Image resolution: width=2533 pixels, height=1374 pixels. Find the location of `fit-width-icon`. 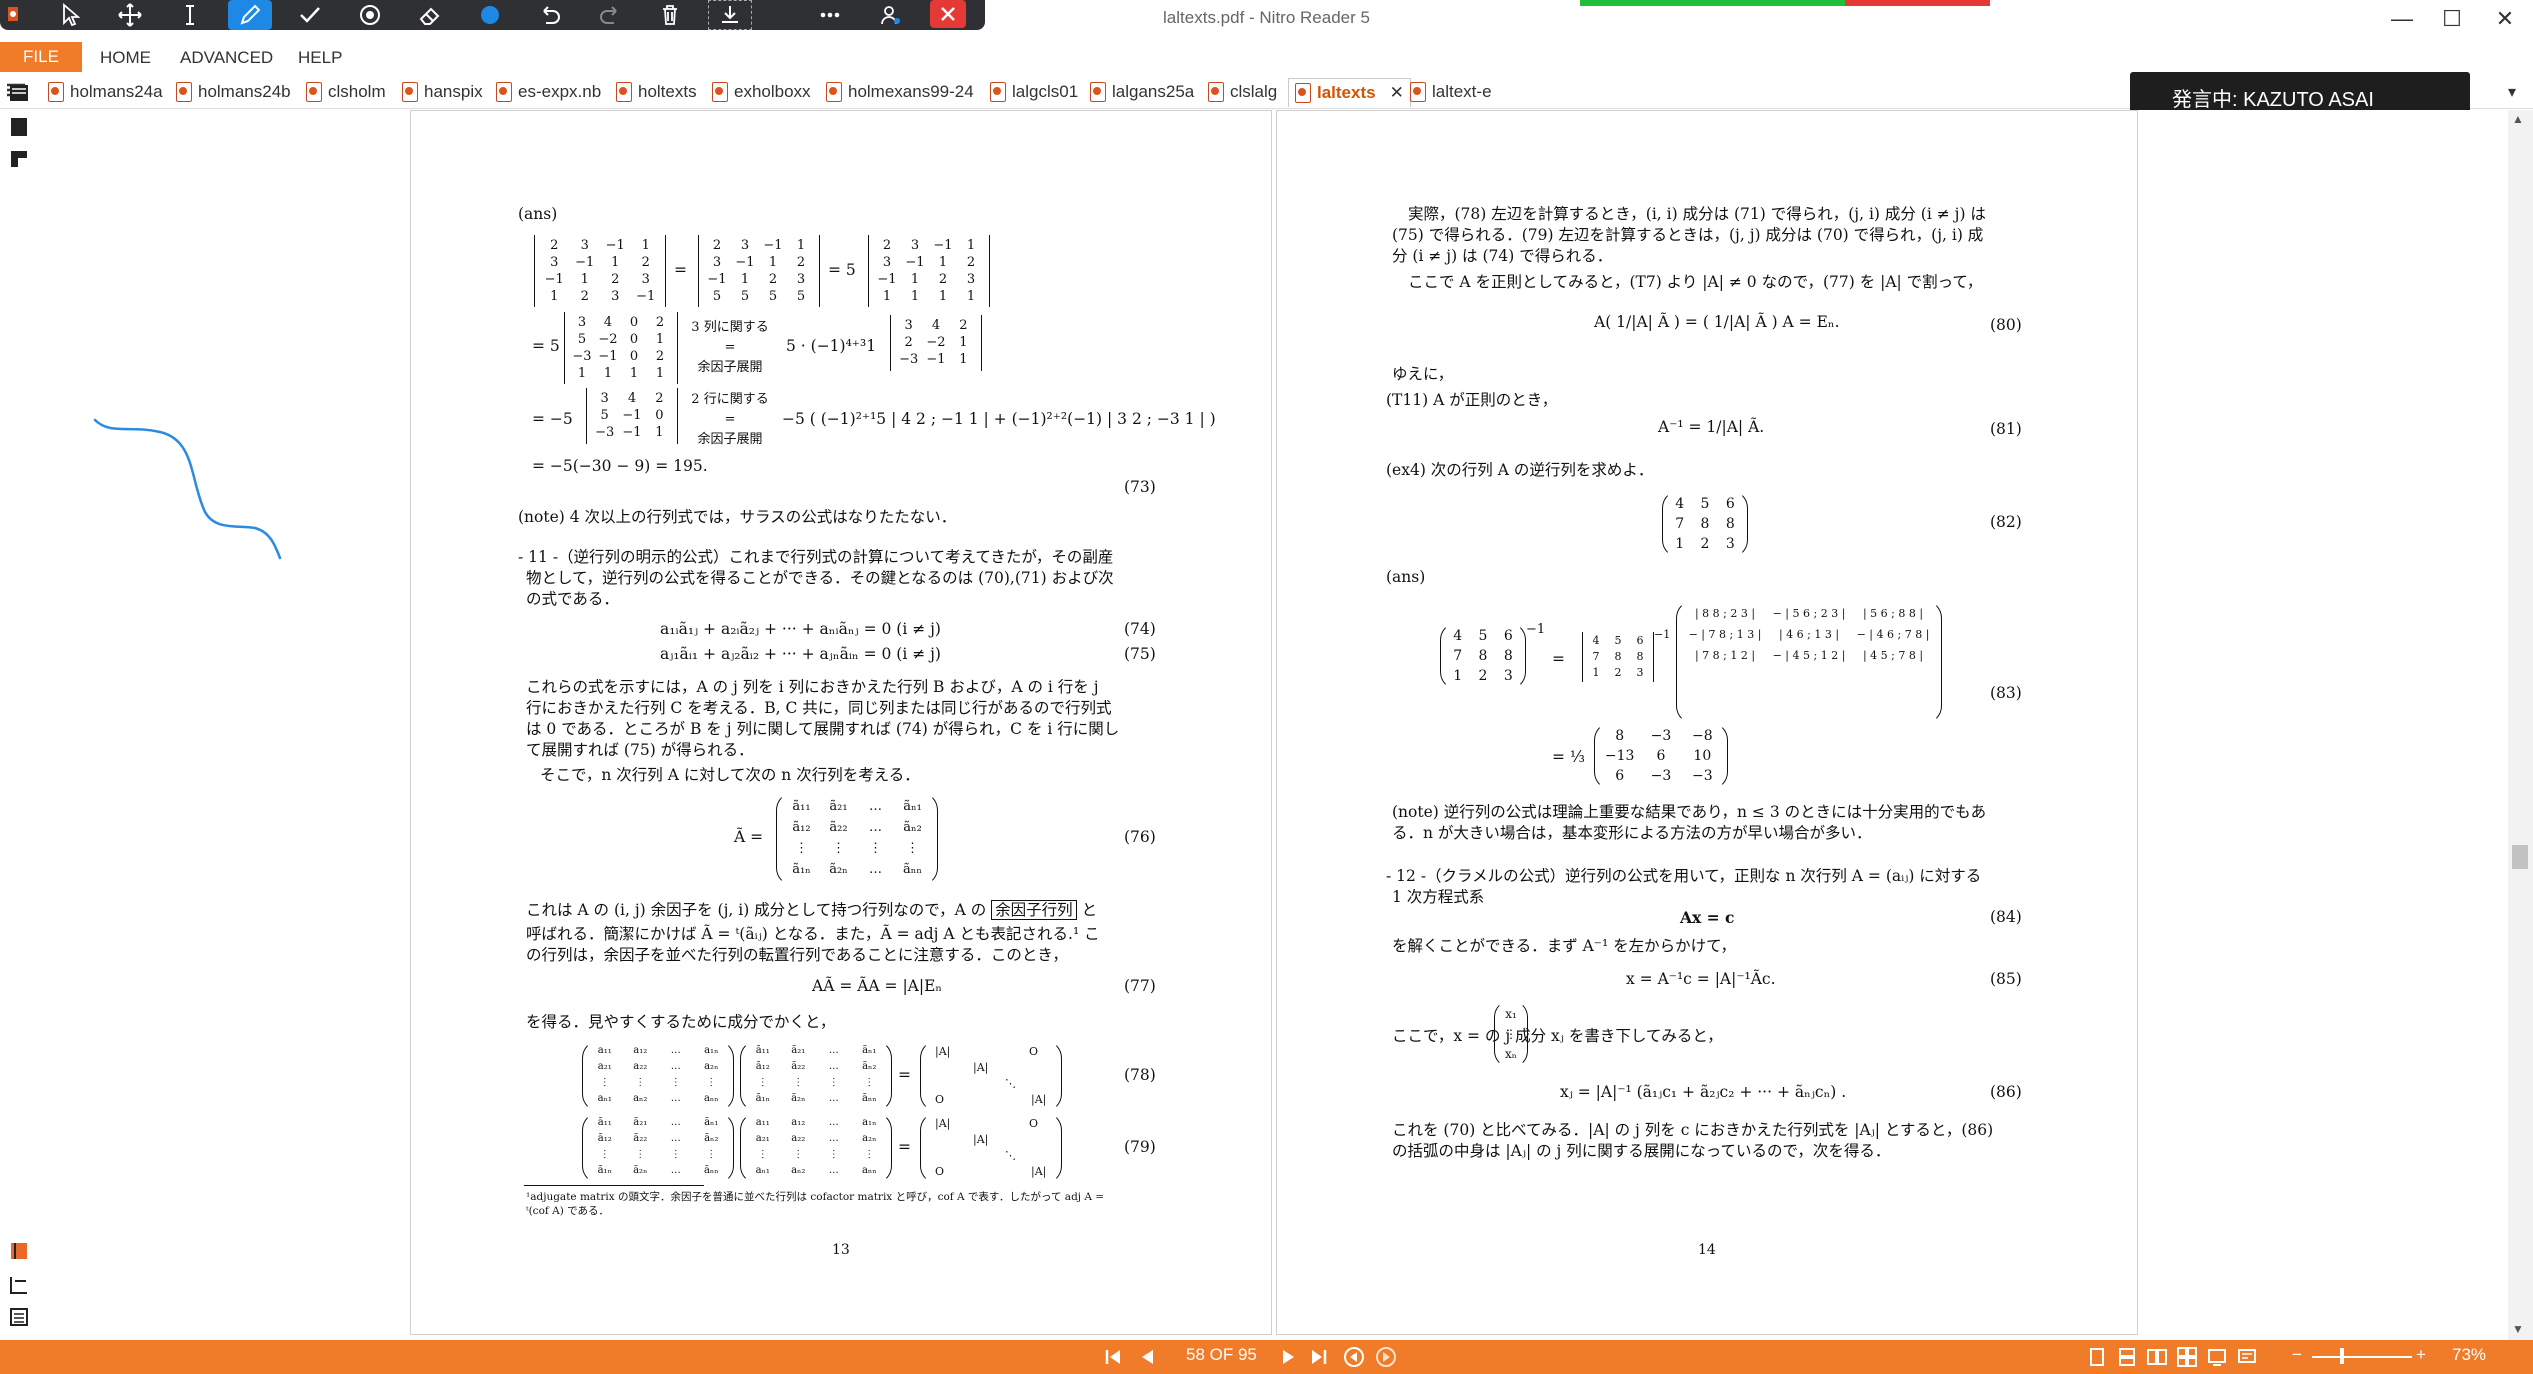

fit-width-icon is located at coordinates (2217, 1357).